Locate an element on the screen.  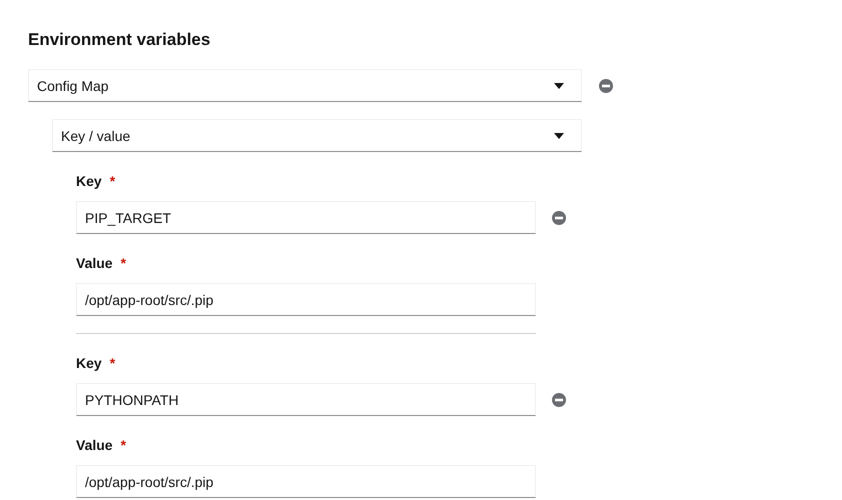
input-field: PYTHONPATH is located at coordinates (306, 399).